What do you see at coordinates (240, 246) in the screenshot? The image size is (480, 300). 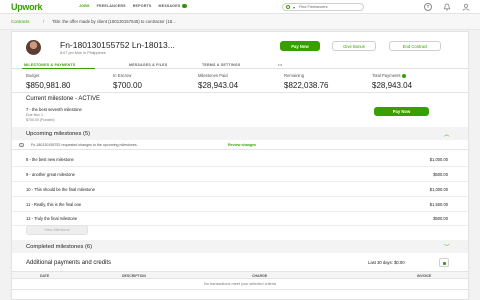 I see `completed-milestones-header: Completed milestones (6) ﹀` at bounding box center [240, 246].